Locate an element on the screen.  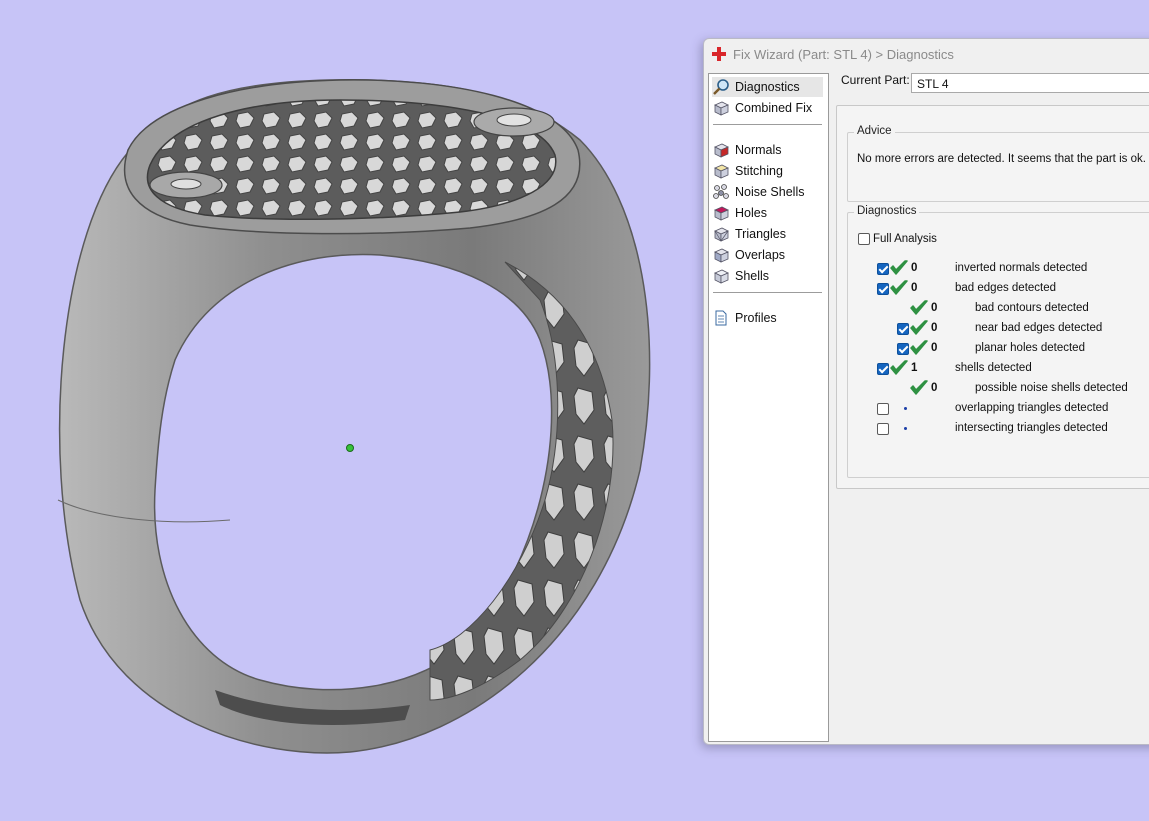
current-part-label: Current Part: is located at coordinates (875, 80).